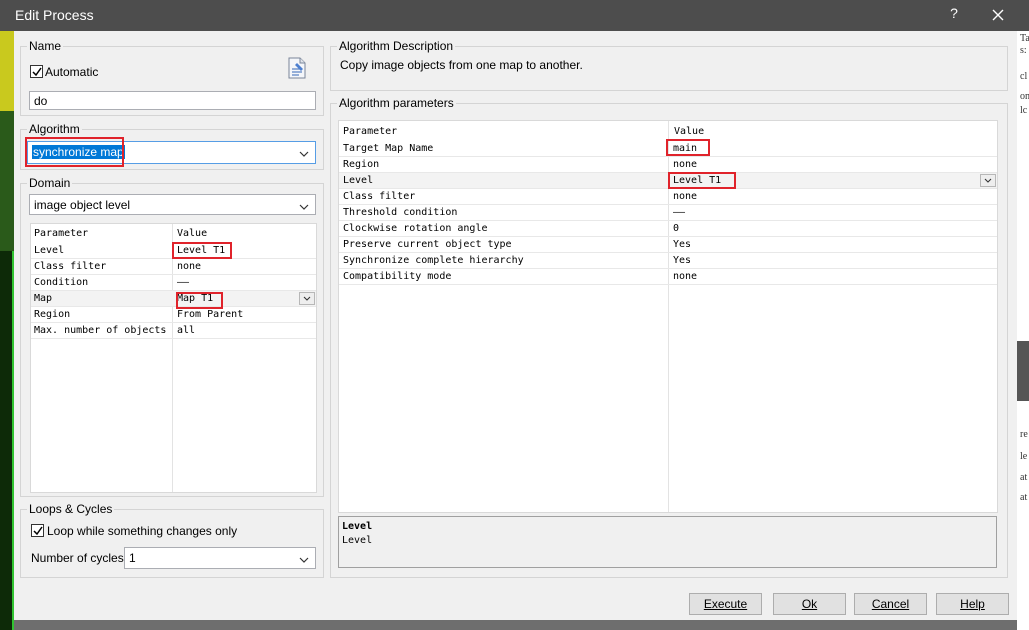 The height and width of the screenshot is (630, 1029). I want to click on table-row: Compatibility mode none, so click(668, 277).